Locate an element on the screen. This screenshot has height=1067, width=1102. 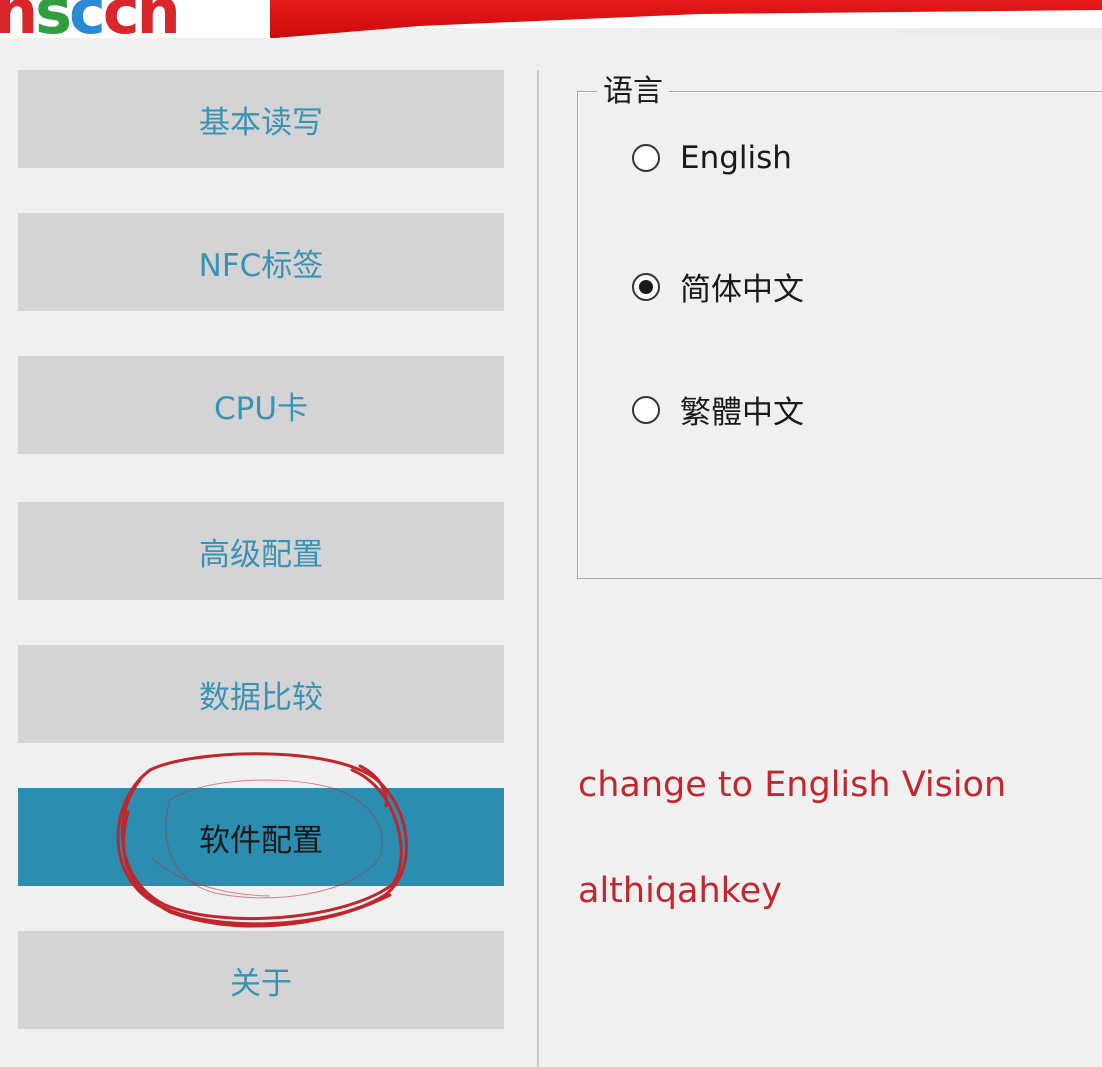
sidebar-item-label: 数据比较 is located at coordinates (261, 697).